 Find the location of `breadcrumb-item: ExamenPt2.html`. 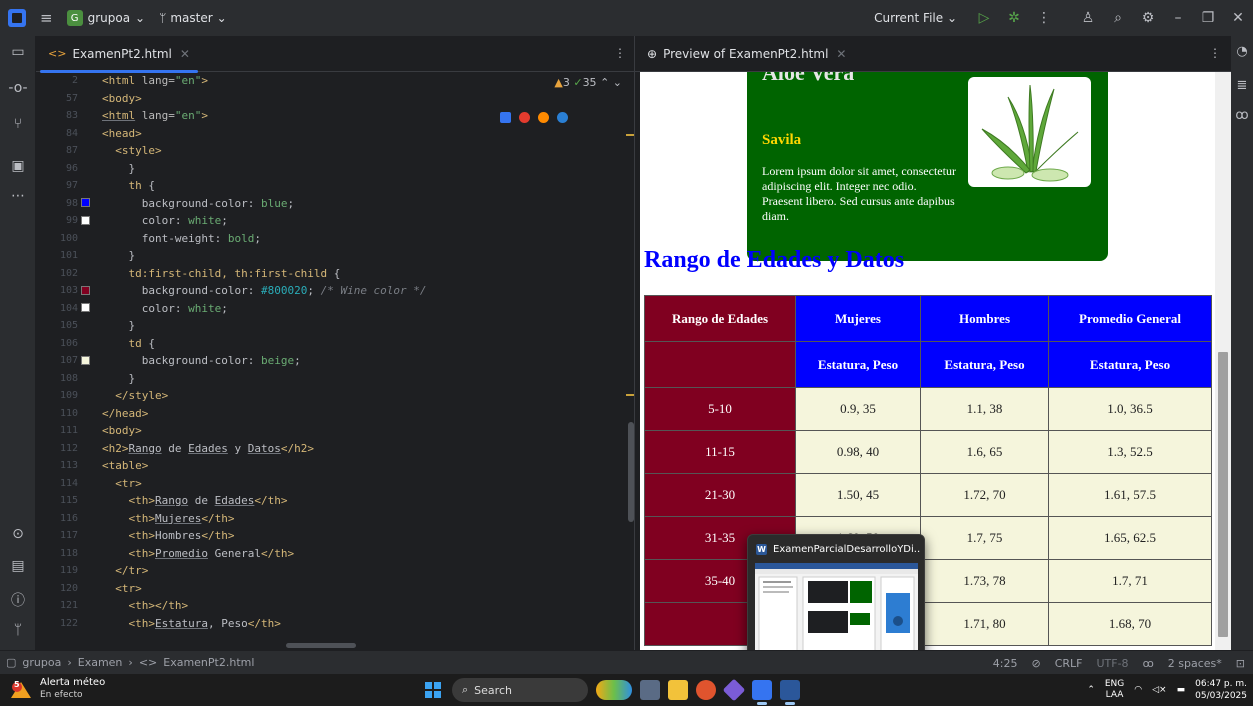

breadcrumb-item: ExamenPt2.html is located at coordinates (208, 662).